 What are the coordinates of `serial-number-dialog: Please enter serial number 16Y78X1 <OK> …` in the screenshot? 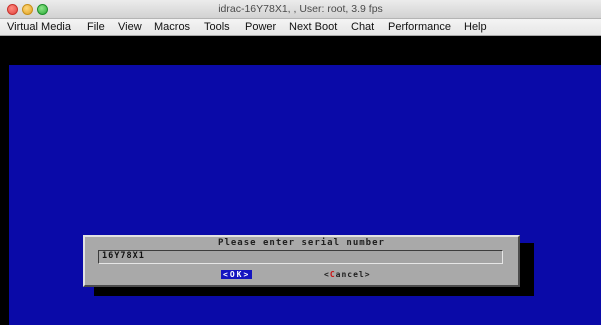 It's located at (301, 261).